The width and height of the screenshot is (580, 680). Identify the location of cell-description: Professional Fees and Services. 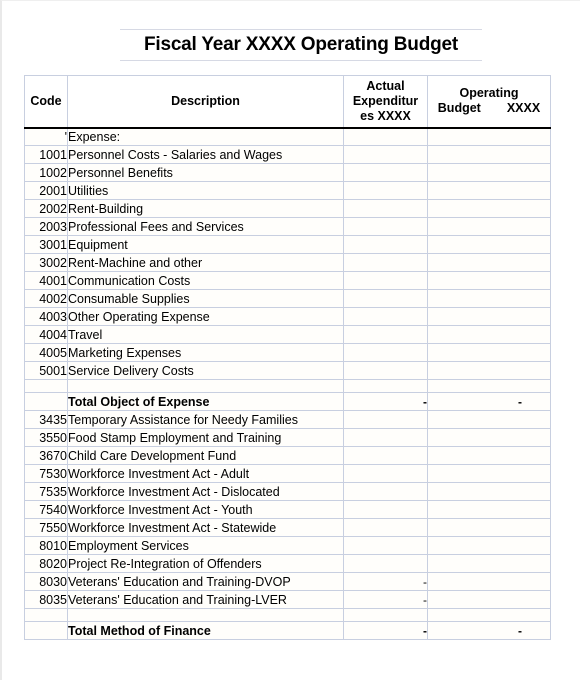
(205, 226).